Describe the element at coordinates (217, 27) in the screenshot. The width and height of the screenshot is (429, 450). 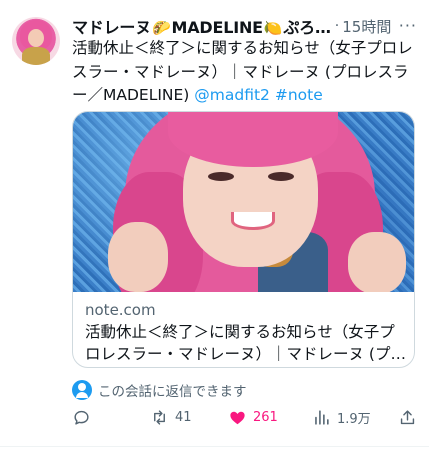
I see `name-text: MADELINE` at that location.